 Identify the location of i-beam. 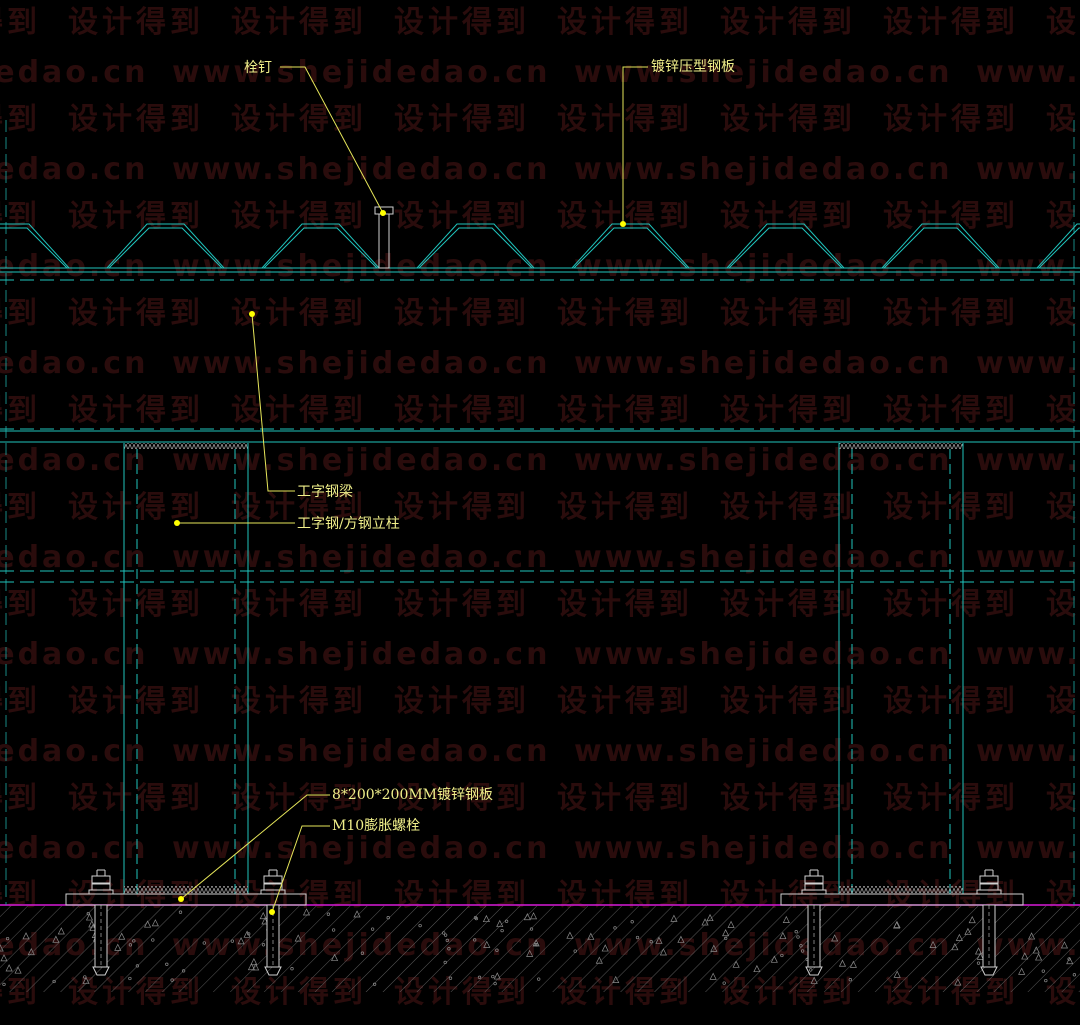
(540, 436).